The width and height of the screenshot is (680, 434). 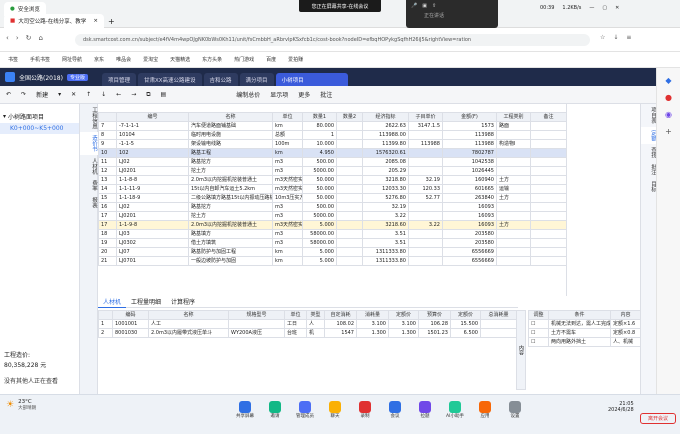 What do you see at coordinates (469, 126) in the screenshot?
I see `cell-amt: 1573` at bounding box center [469, 126].